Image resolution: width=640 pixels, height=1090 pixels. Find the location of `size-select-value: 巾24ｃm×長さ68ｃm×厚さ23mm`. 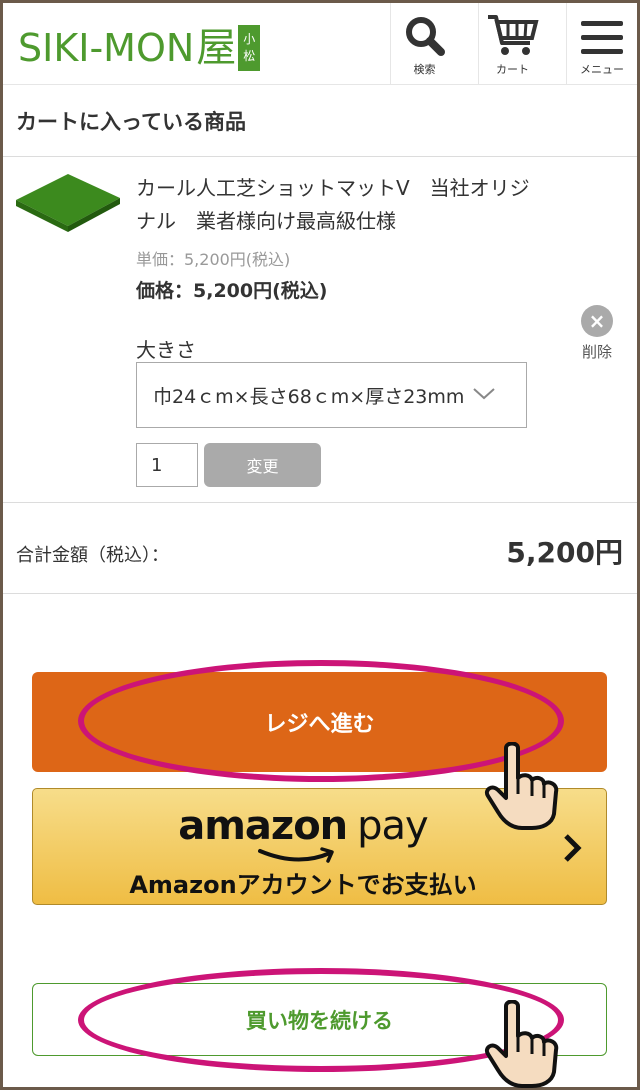

size-select-value: 巾24ｃm×長さ68ｃm×厚さ23mm is located at coordinates (309, 396).